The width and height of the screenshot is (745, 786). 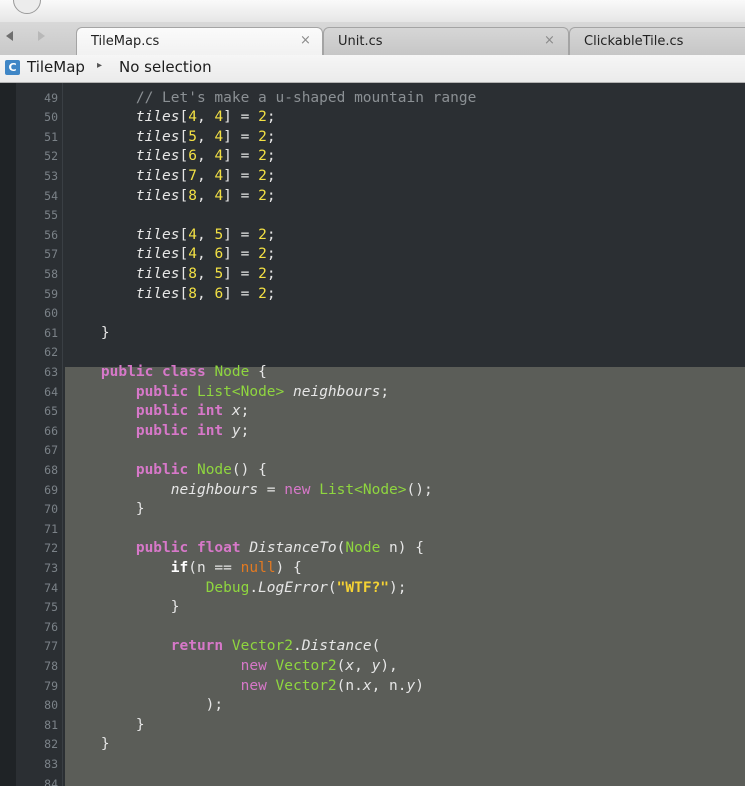 What do you see at coordinates (372, 196) in the screenshot?
I see `code-line: 54 tiles[8, 4] = 2;` at bounding box center [372, 196].